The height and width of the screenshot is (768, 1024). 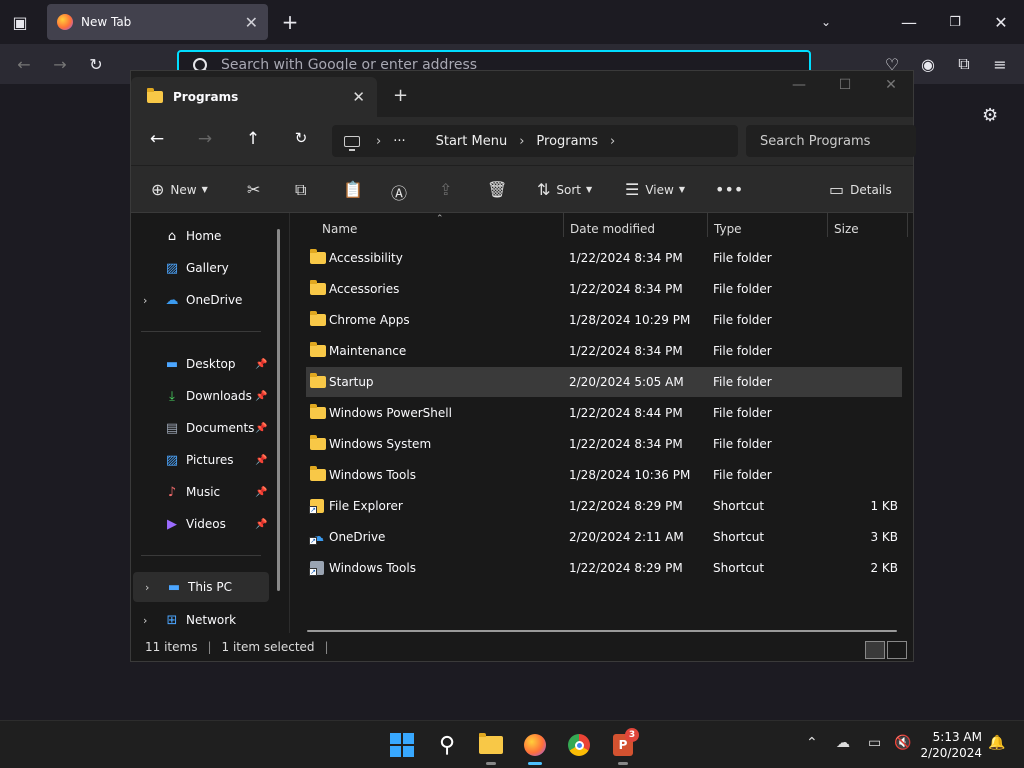 I want to click on sidebar-item-this-pc: › ▬ This PC, so click(x=201, y=587).